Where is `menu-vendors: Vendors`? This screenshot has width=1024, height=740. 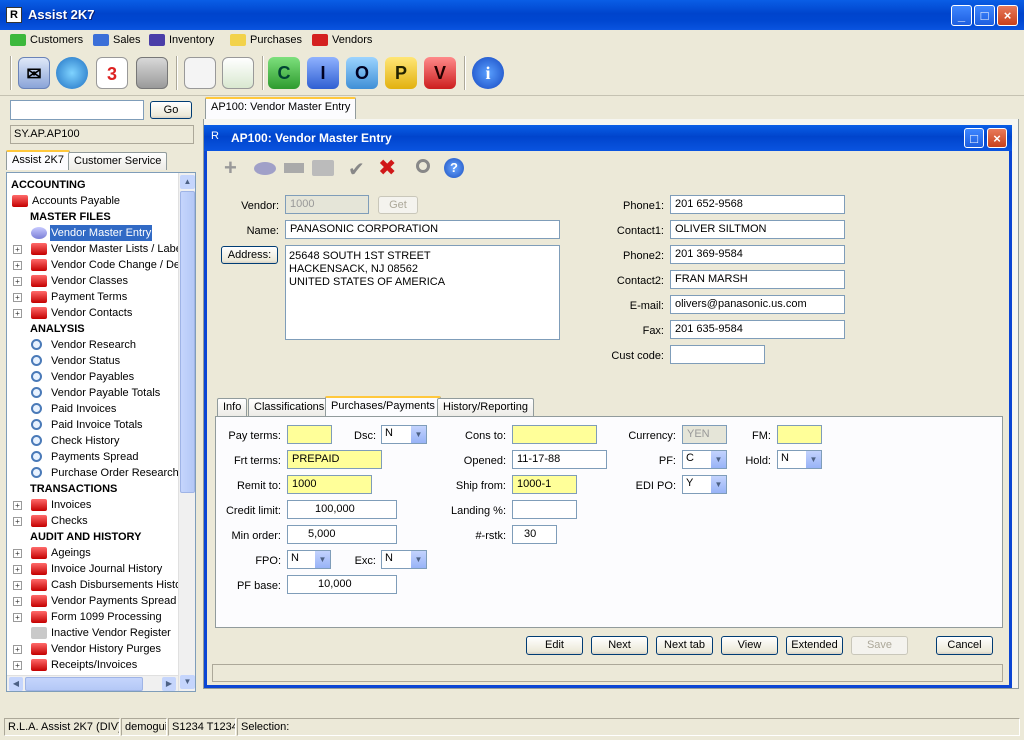 menu-vendors: Vendors is located at coordinates (342, 41).